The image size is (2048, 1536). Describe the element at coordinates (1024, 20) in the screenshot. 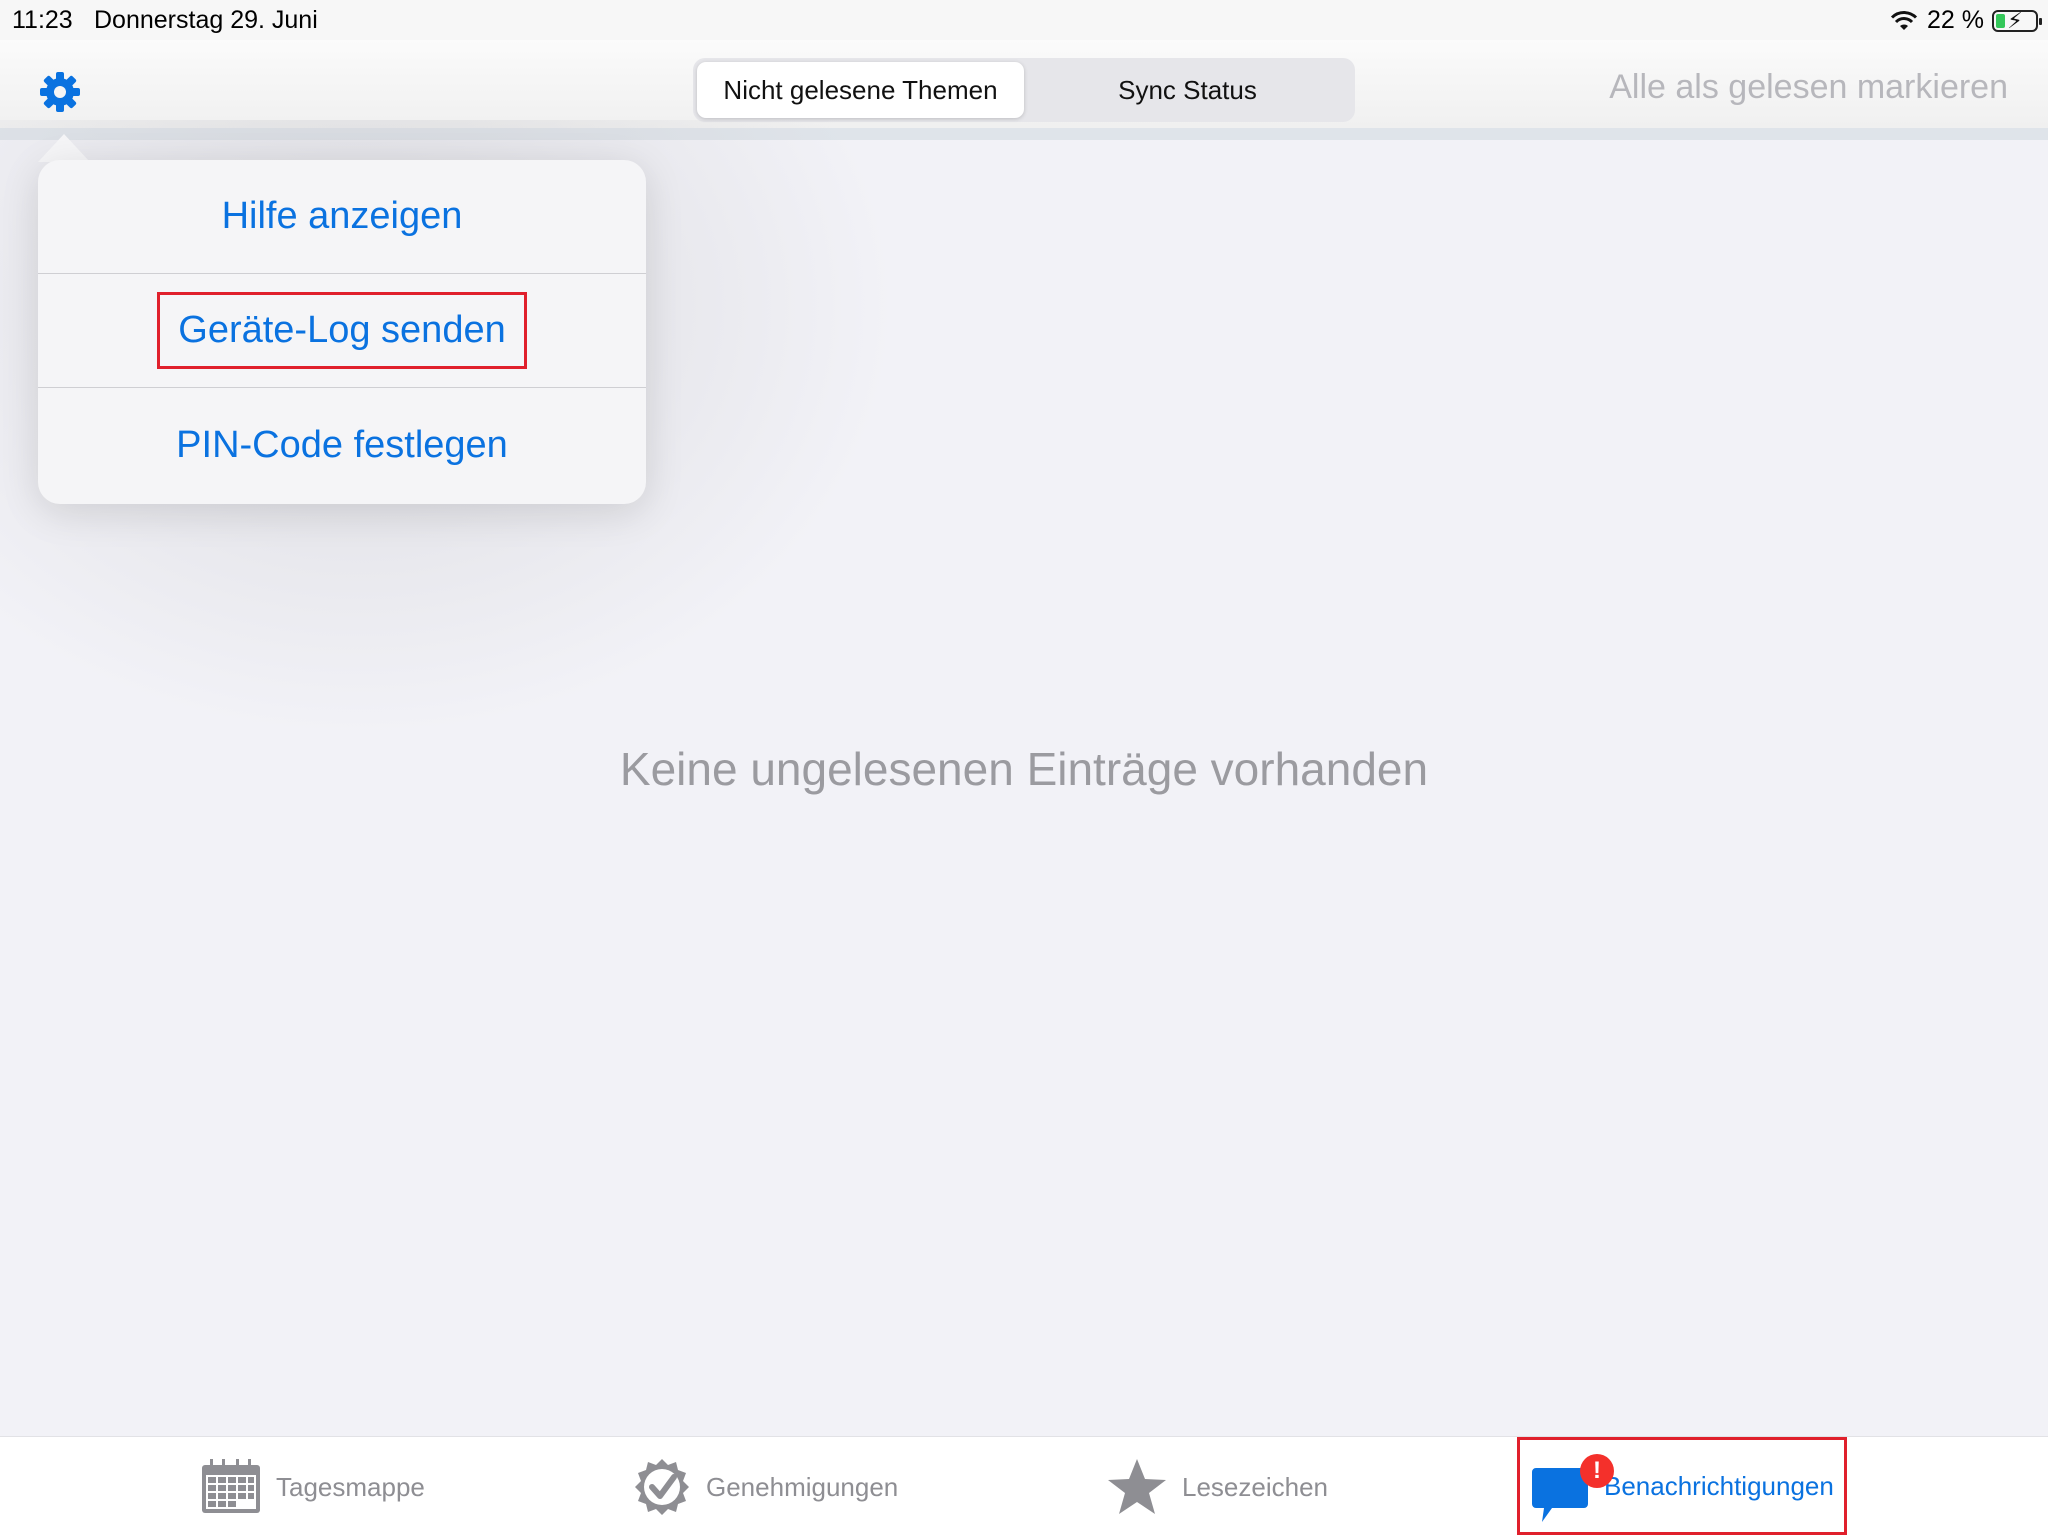

I see `status-bar: 11:23 Donnerstag 29. Juni 22 % ⚡` at that location.